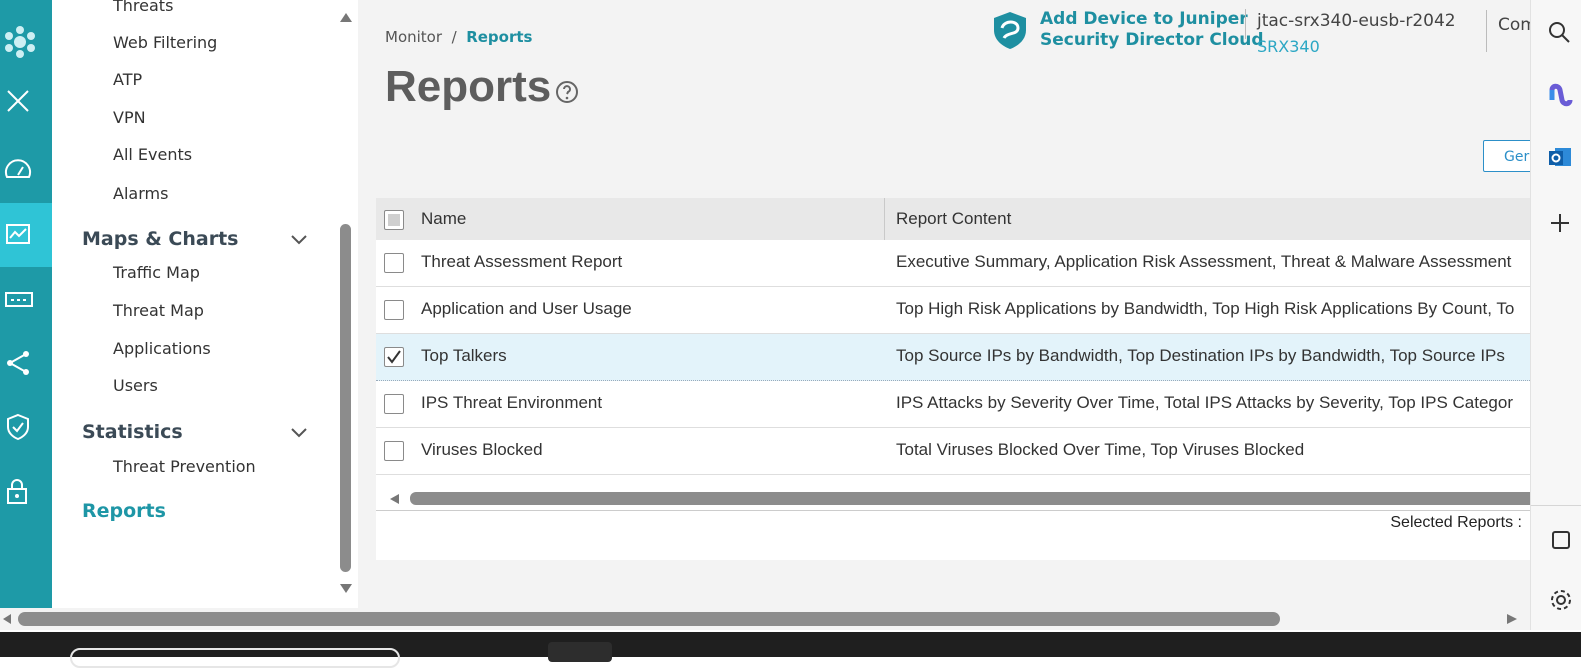  What do you see at coordinates (884, 219) in the screenshot?
I see `column-divider` at bounding box center [884, 219].